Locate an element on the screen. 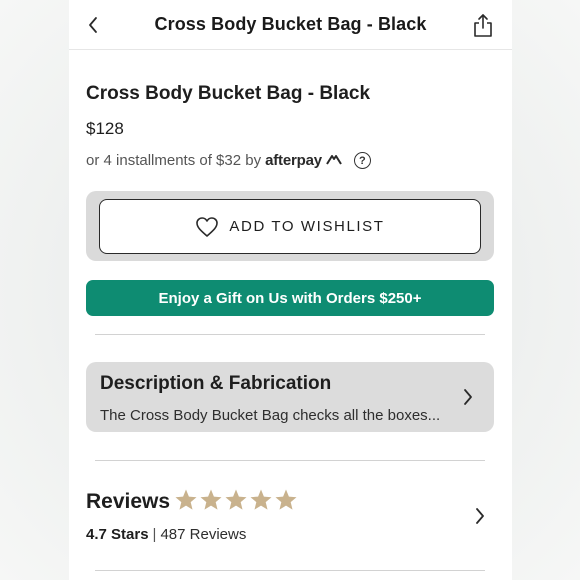  installments-text: or 4 installments of $32 by is located at coordinates (174, 160).